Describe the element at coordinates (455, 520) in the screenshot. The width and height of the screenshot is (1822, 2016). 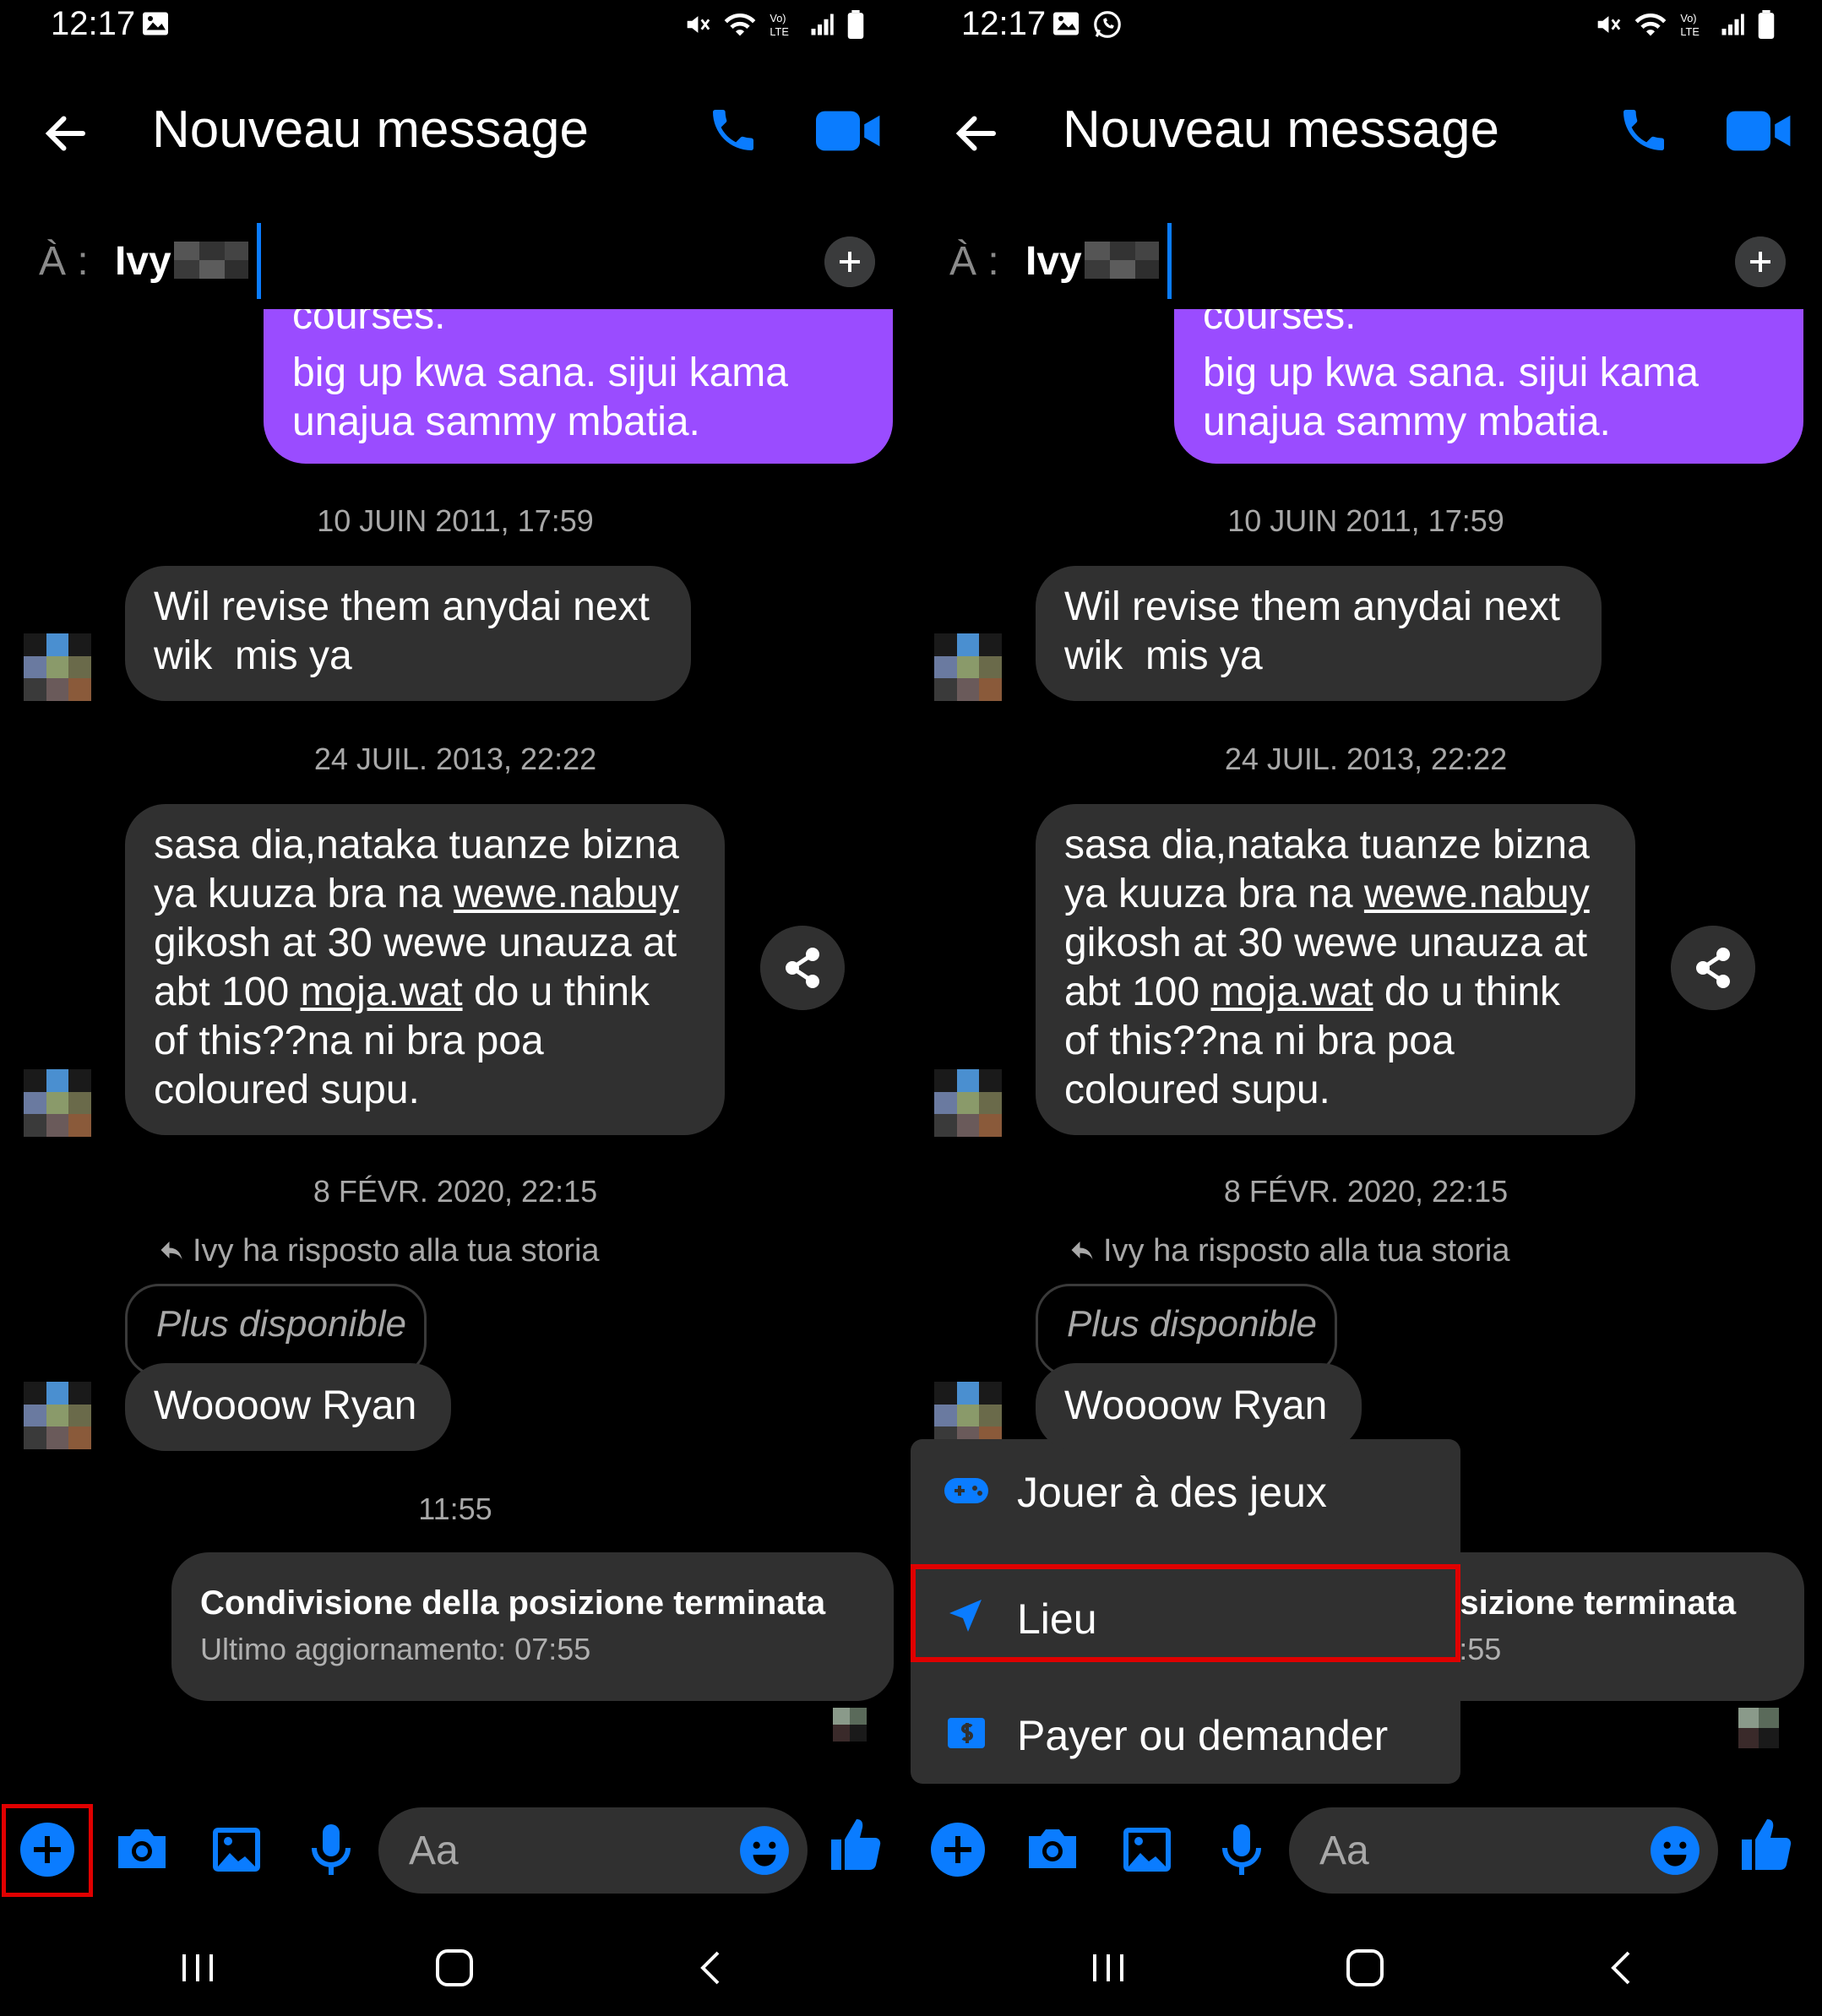
I see `timestamp: 10 JUIN 2011, 17:59` at that location.